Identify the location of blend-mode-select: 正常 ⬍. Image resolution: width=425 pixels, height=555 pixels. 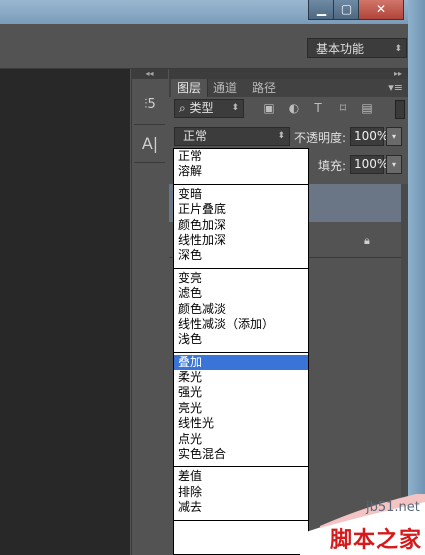
(232, 136).